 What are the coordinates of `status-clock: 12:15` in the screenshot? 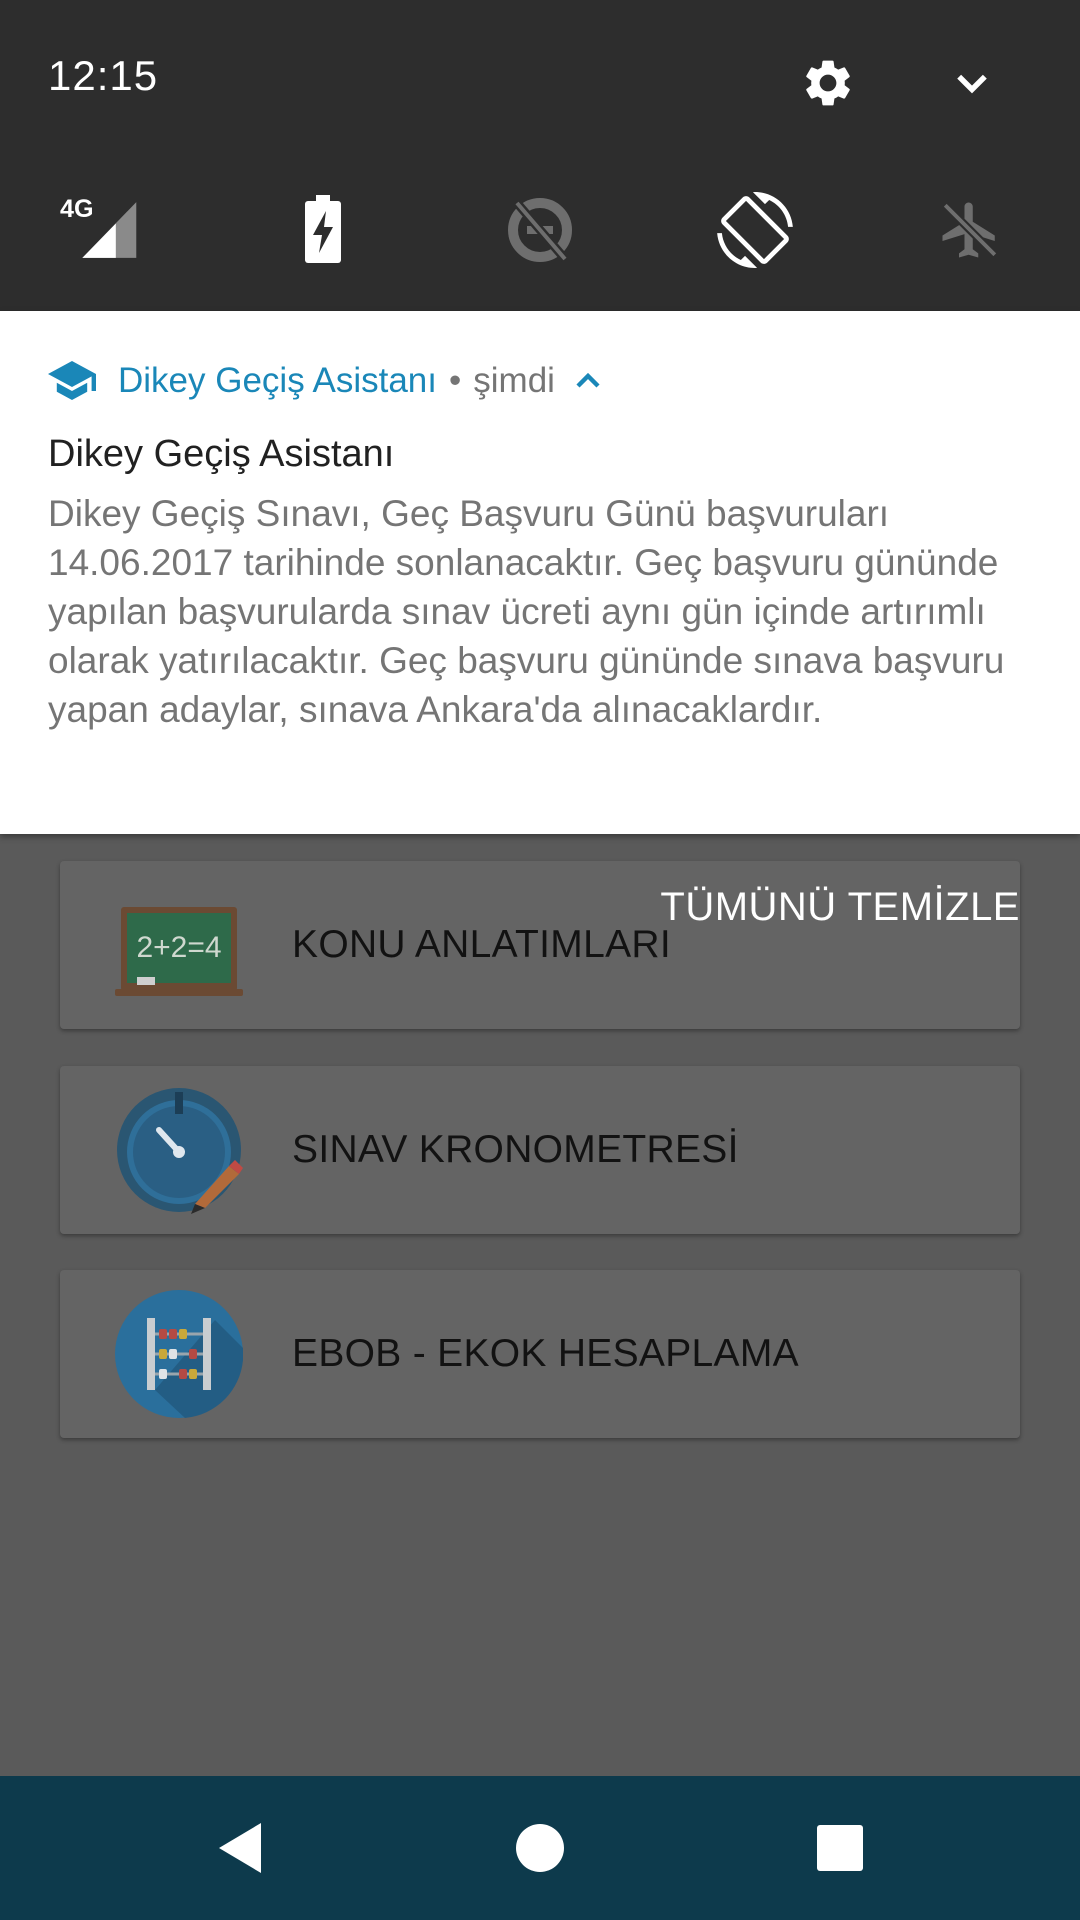 It's located at (103, 75).